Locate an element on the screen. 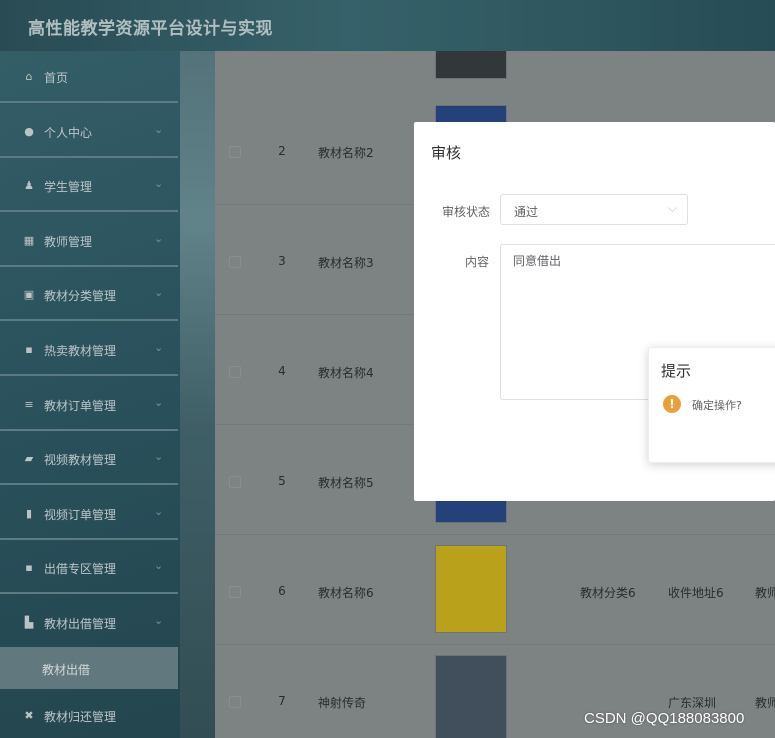 Image resolution: width=775 pixels, height=738 pixels. content-label: 内容 is located at coordinates (477, 262).